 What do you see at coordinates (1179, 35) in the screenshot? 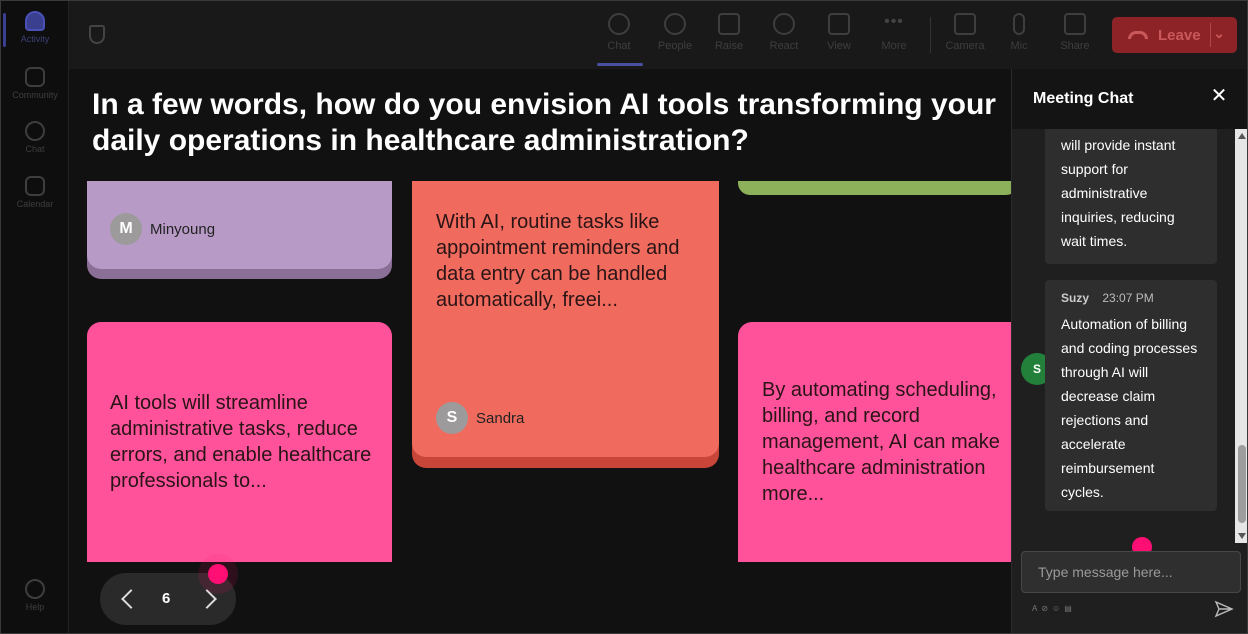
I see `leave-label: Leave` at bounding box center [1179, 35].